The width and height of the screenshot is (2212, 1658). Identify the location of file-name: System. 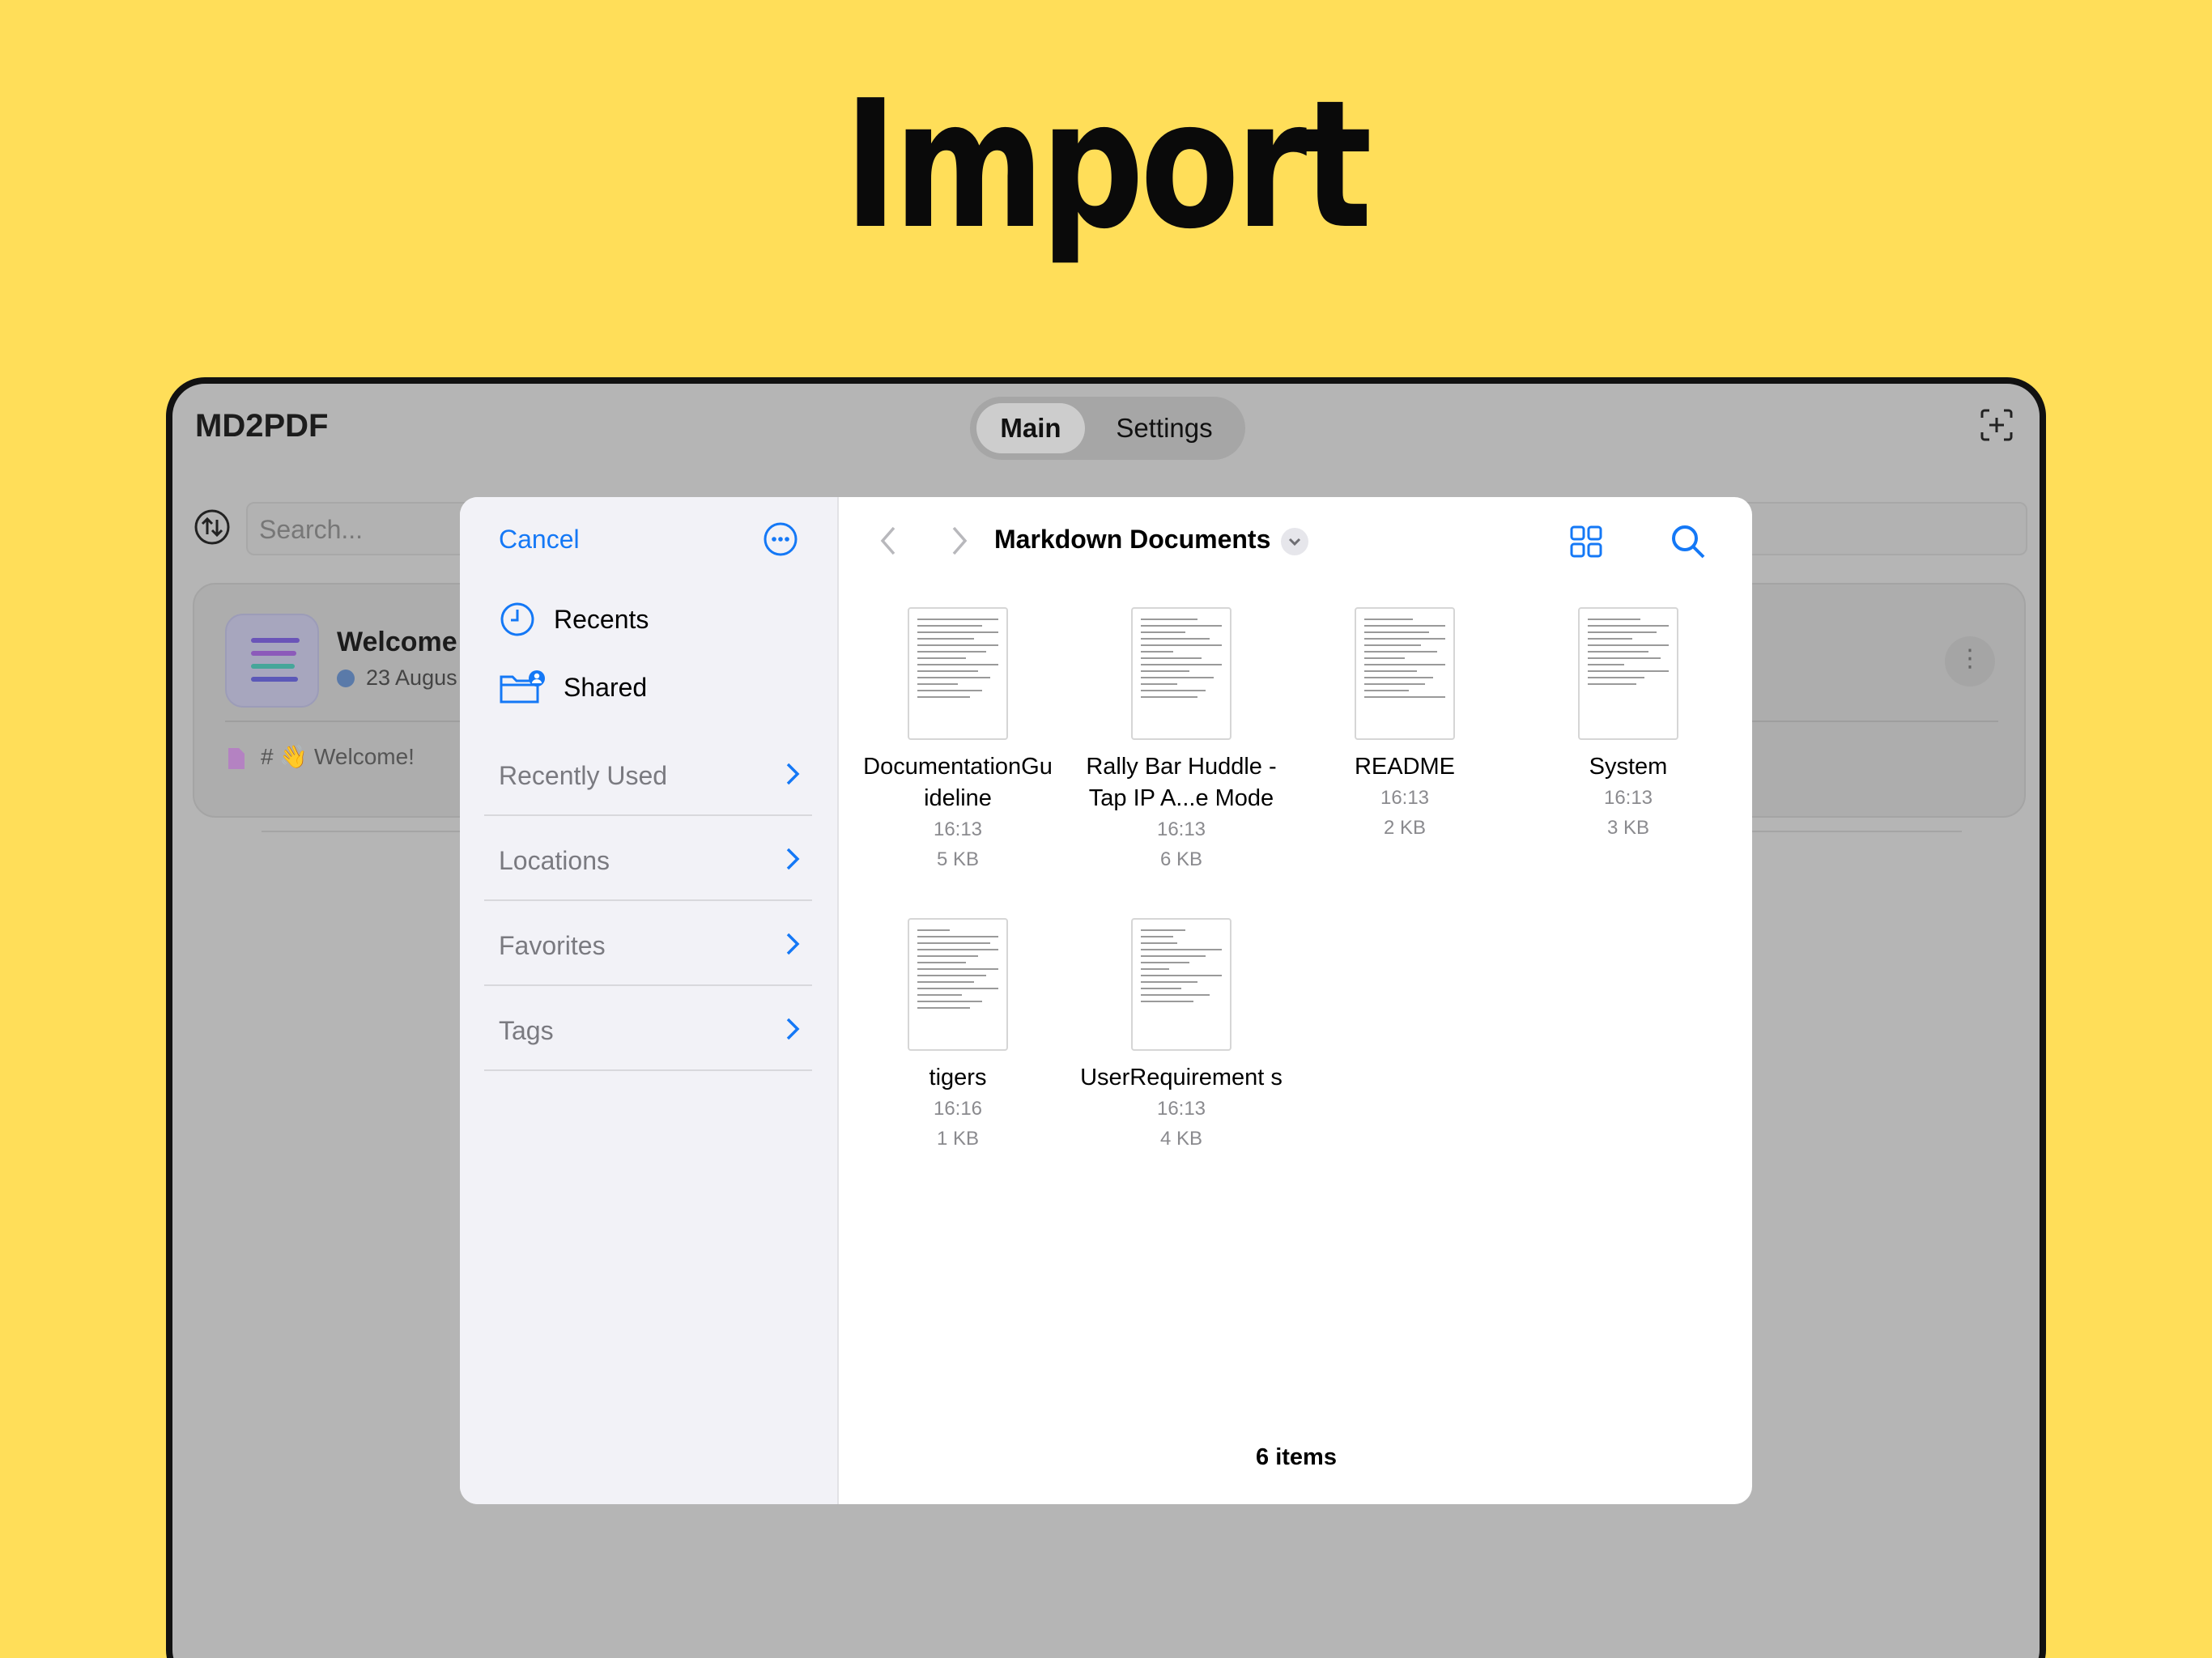
(1629, 767).